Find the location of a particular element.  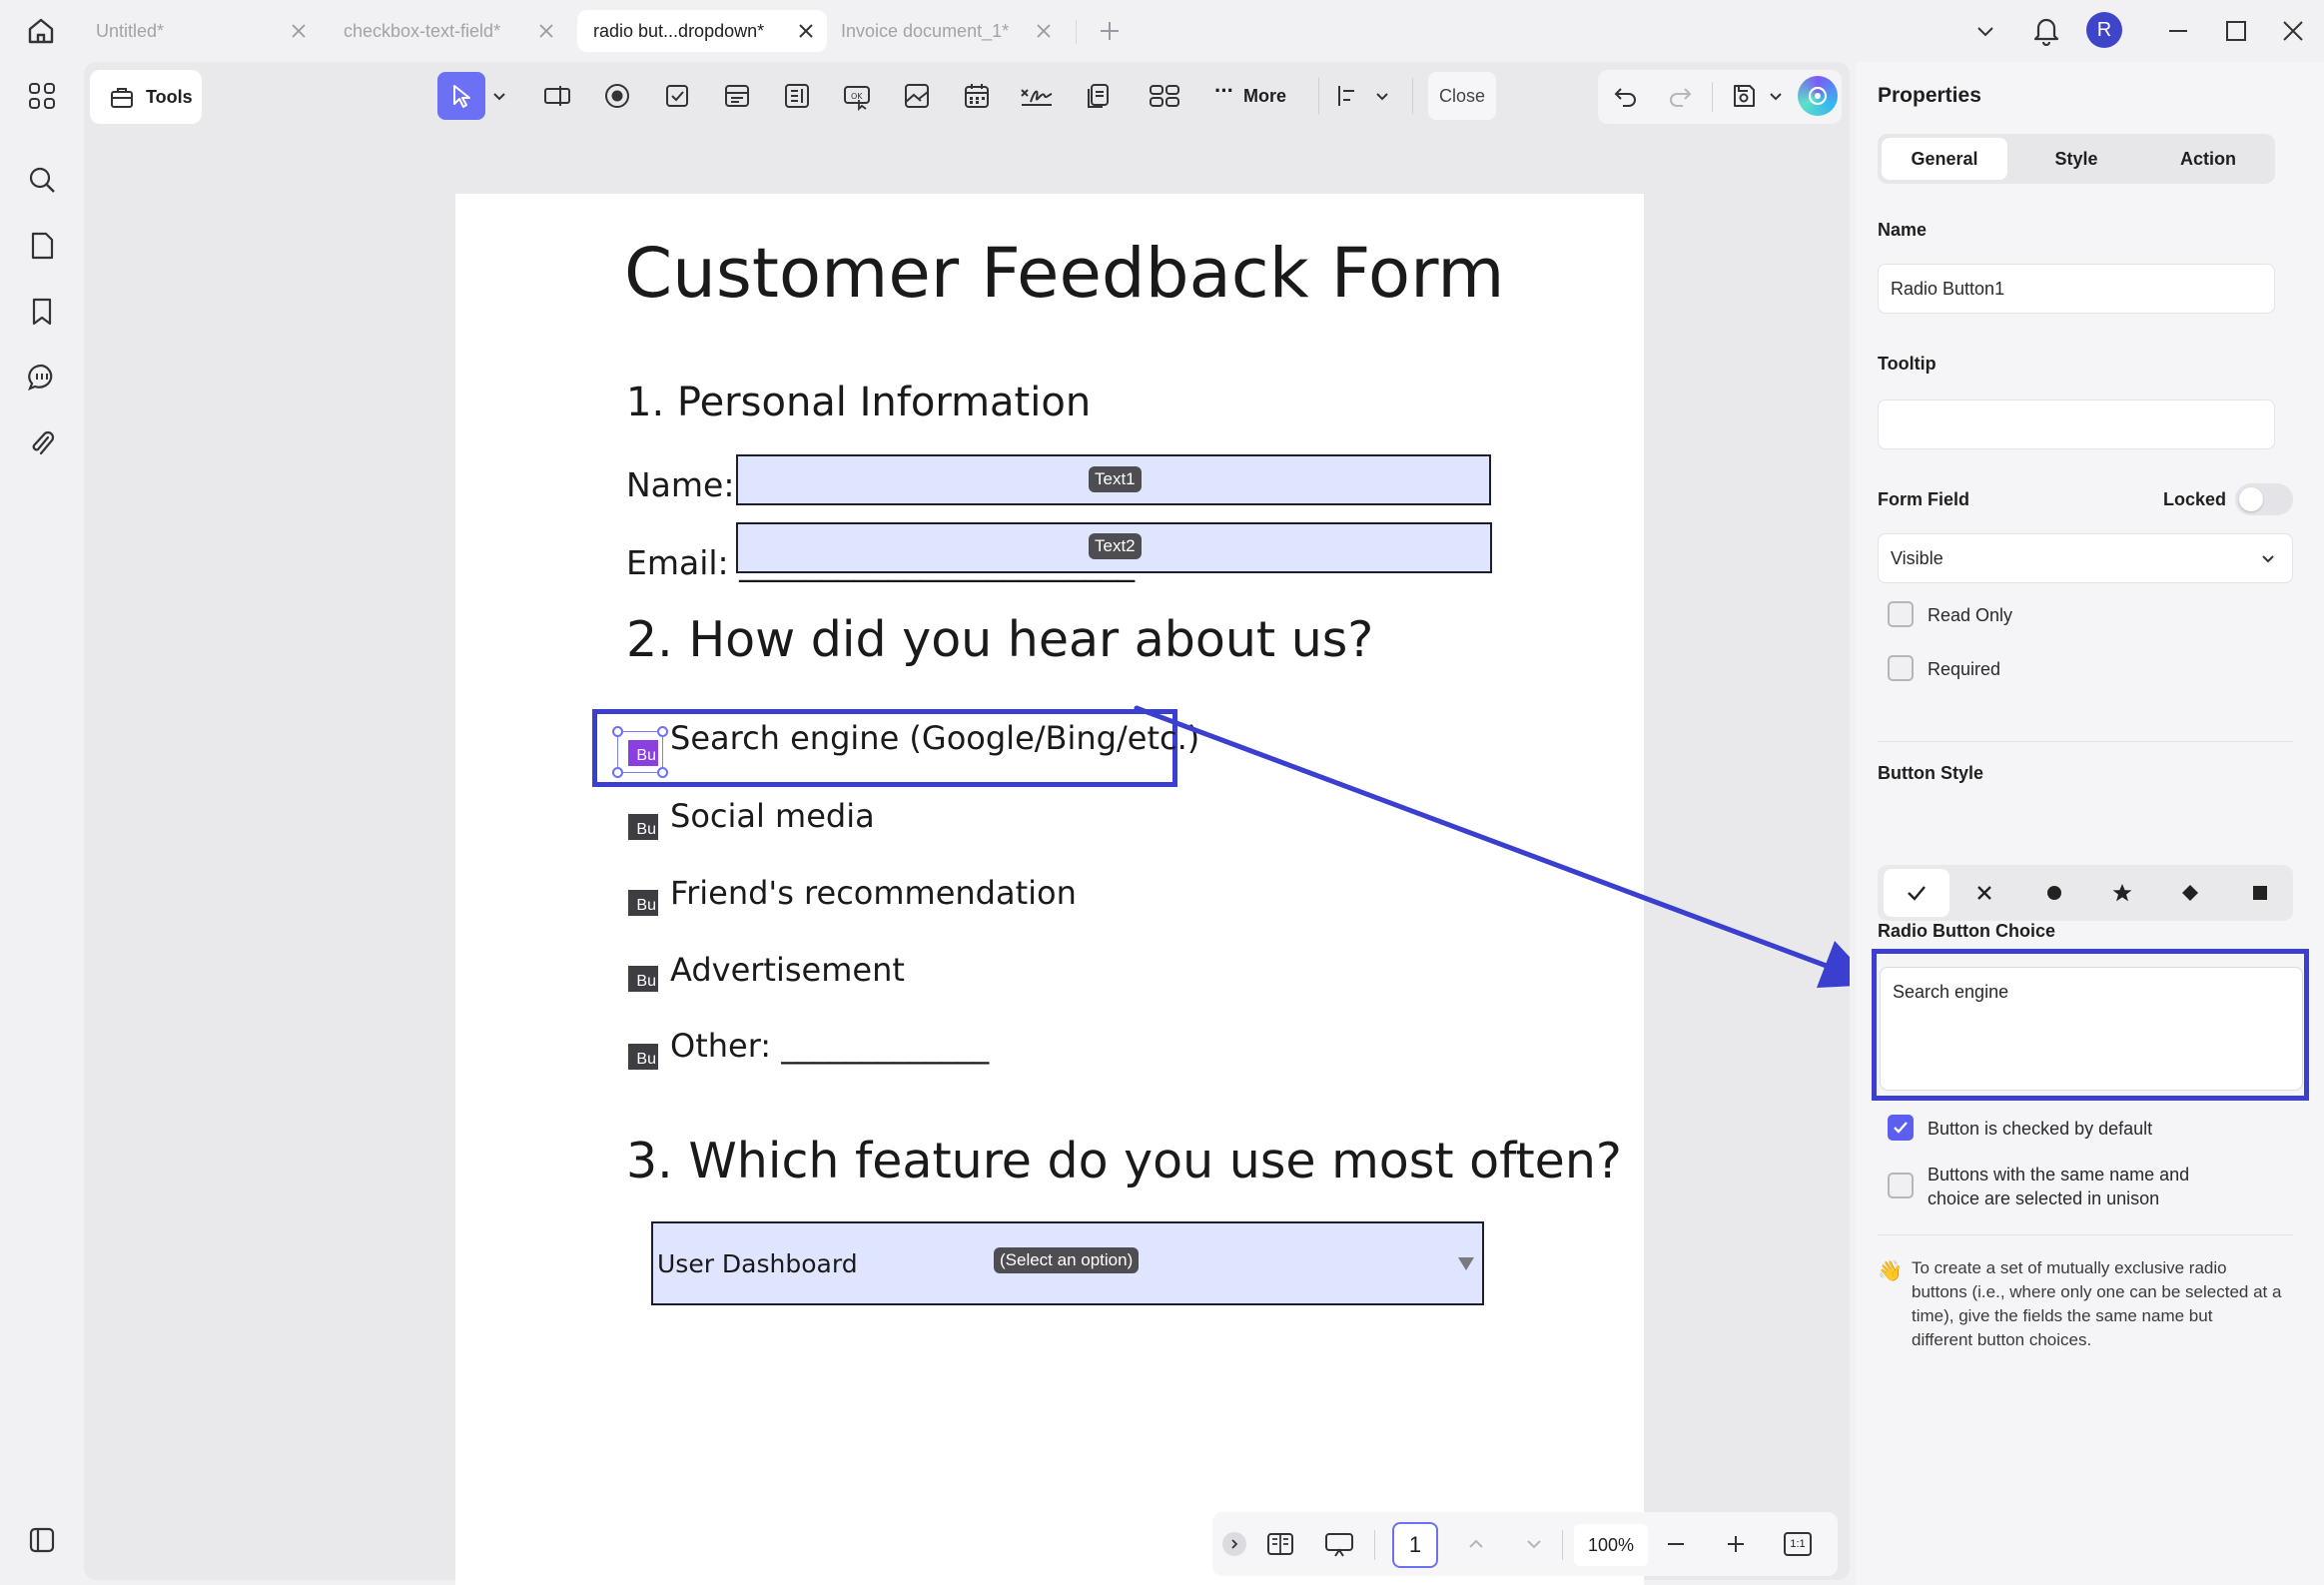

tooltip-input is located at coordinates (2076, 424).